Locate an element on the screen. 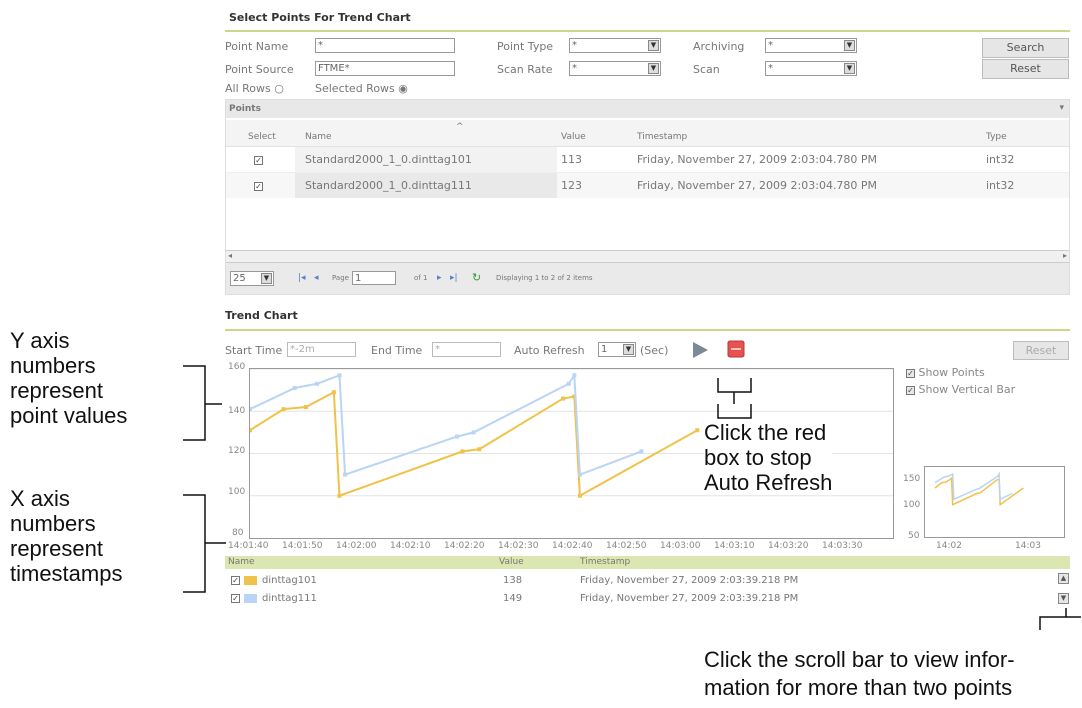 This screenshot has height=708, width=1082. point-type-select: * ▼ is located at coordinates (615, 45).